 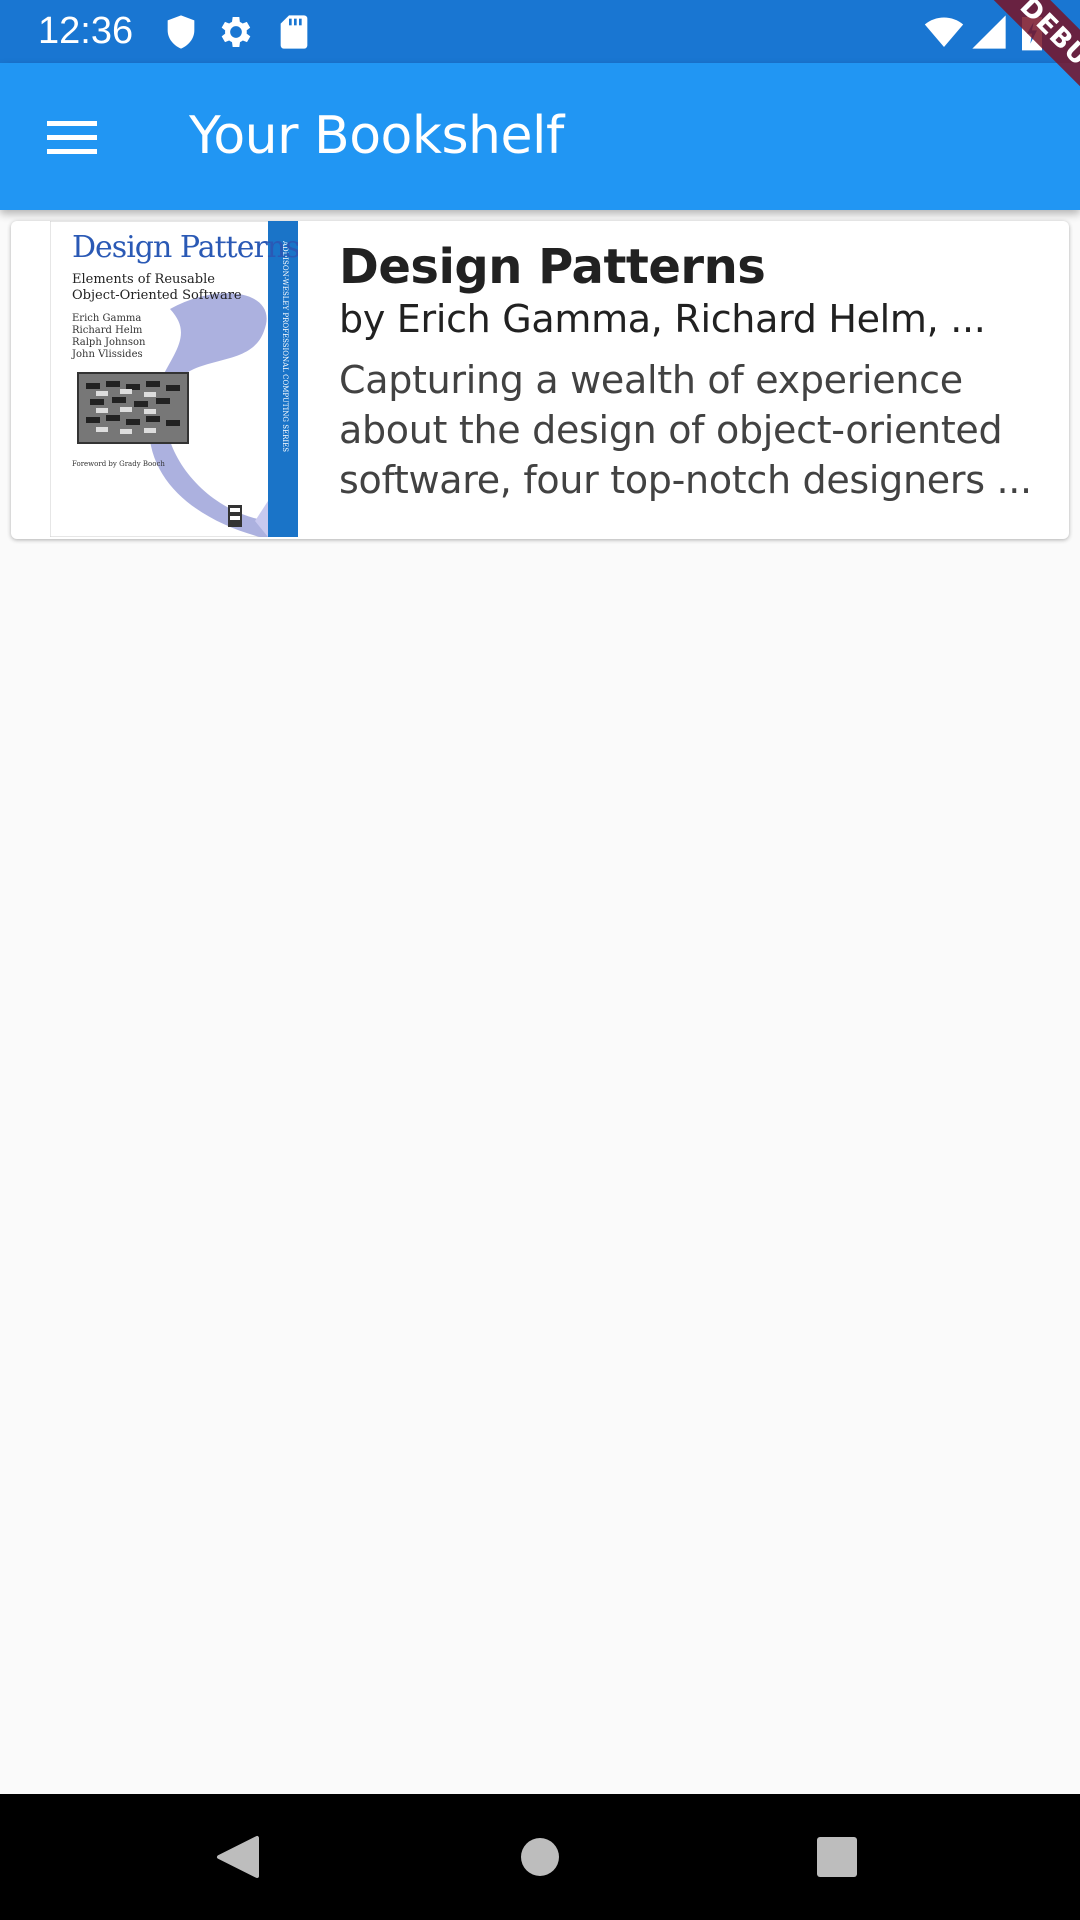 What do you see at coordinates (118, 464) in the screenshot?
I see `cover-foreword: Foreword by Grady Booch` at bounding box center [118, 464].